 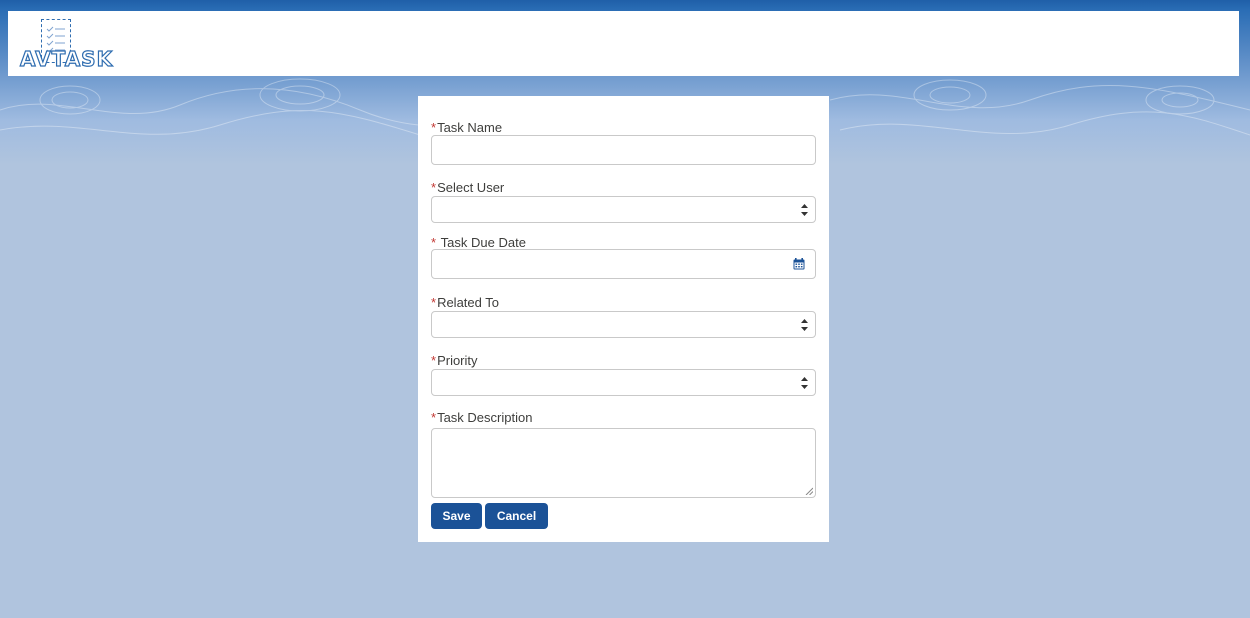 What do you see at coordinates (485, 417) in the screenshot?
I see `task-description-label-text: Task Description` at bounding box center [485, 417].